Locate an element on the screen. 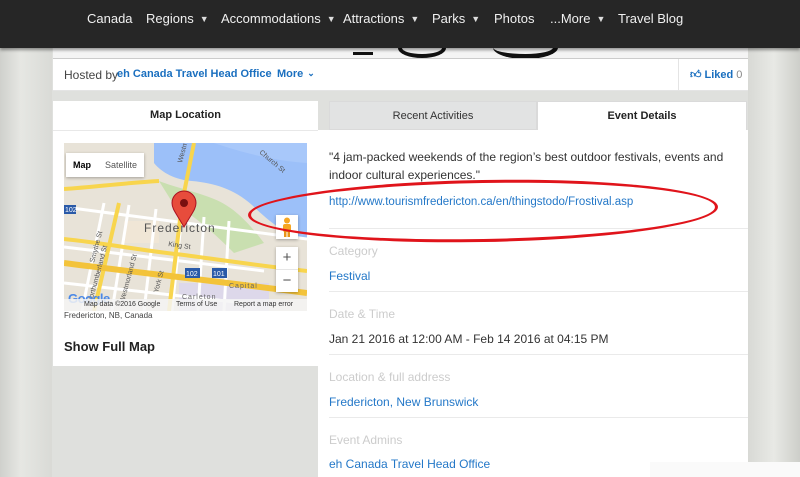 This screenshot has height=477, width=800. nav-item-travel-blog: Travel Blog is located at coordinates (650, 19).